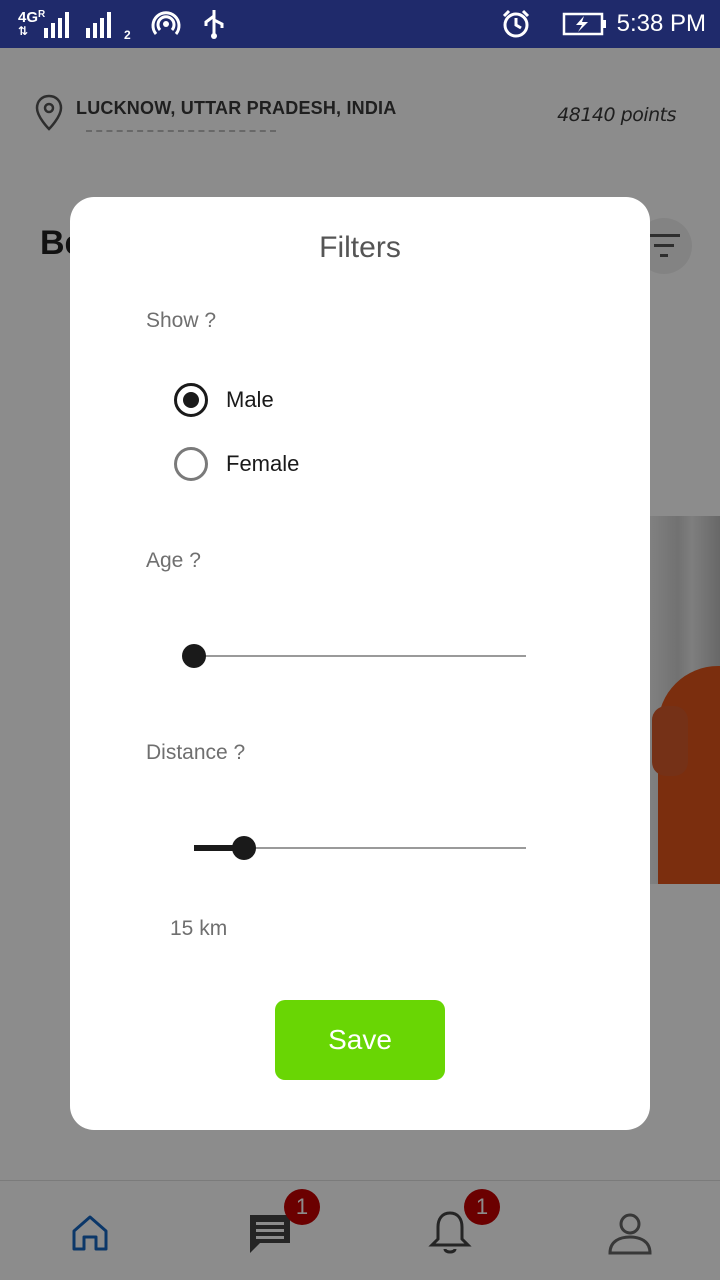  What do you see at coordinates (661, 23) in the screenshot?
I see `clock: 5:38 PM` at bounding box center [661, 23].